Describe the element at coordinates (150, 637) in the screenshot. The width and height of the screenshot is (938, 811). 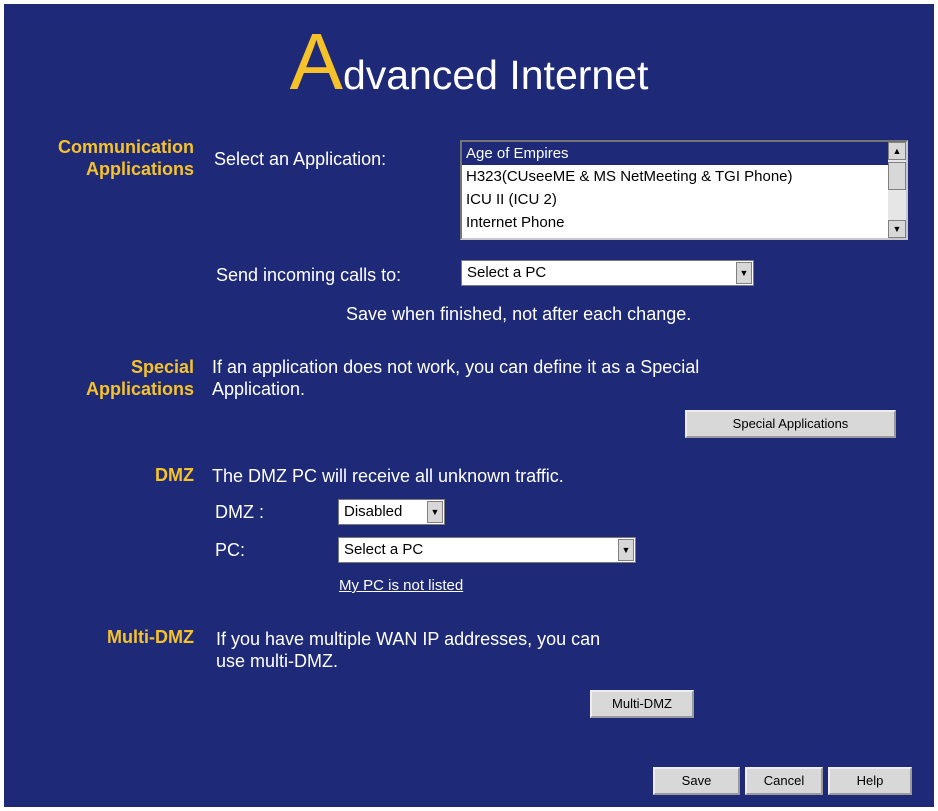
I see `multidmz-section-label: Multi-DMZ` at that location.